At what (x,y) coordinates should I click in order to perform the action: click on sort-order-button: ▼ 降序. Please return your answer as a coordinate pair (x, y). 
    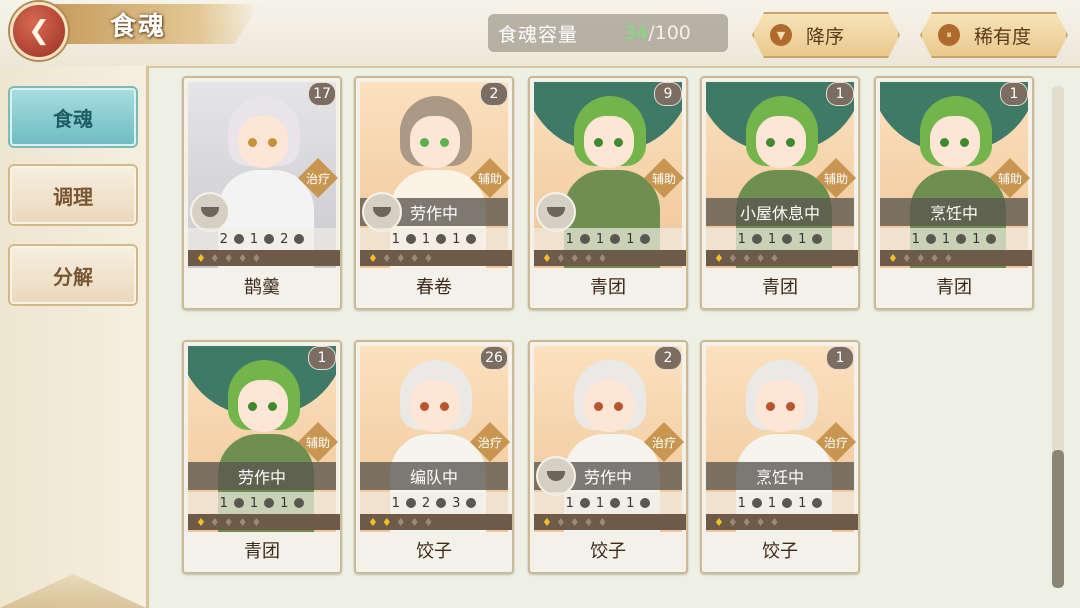
    Looking at the image, I should click on (826, 35).